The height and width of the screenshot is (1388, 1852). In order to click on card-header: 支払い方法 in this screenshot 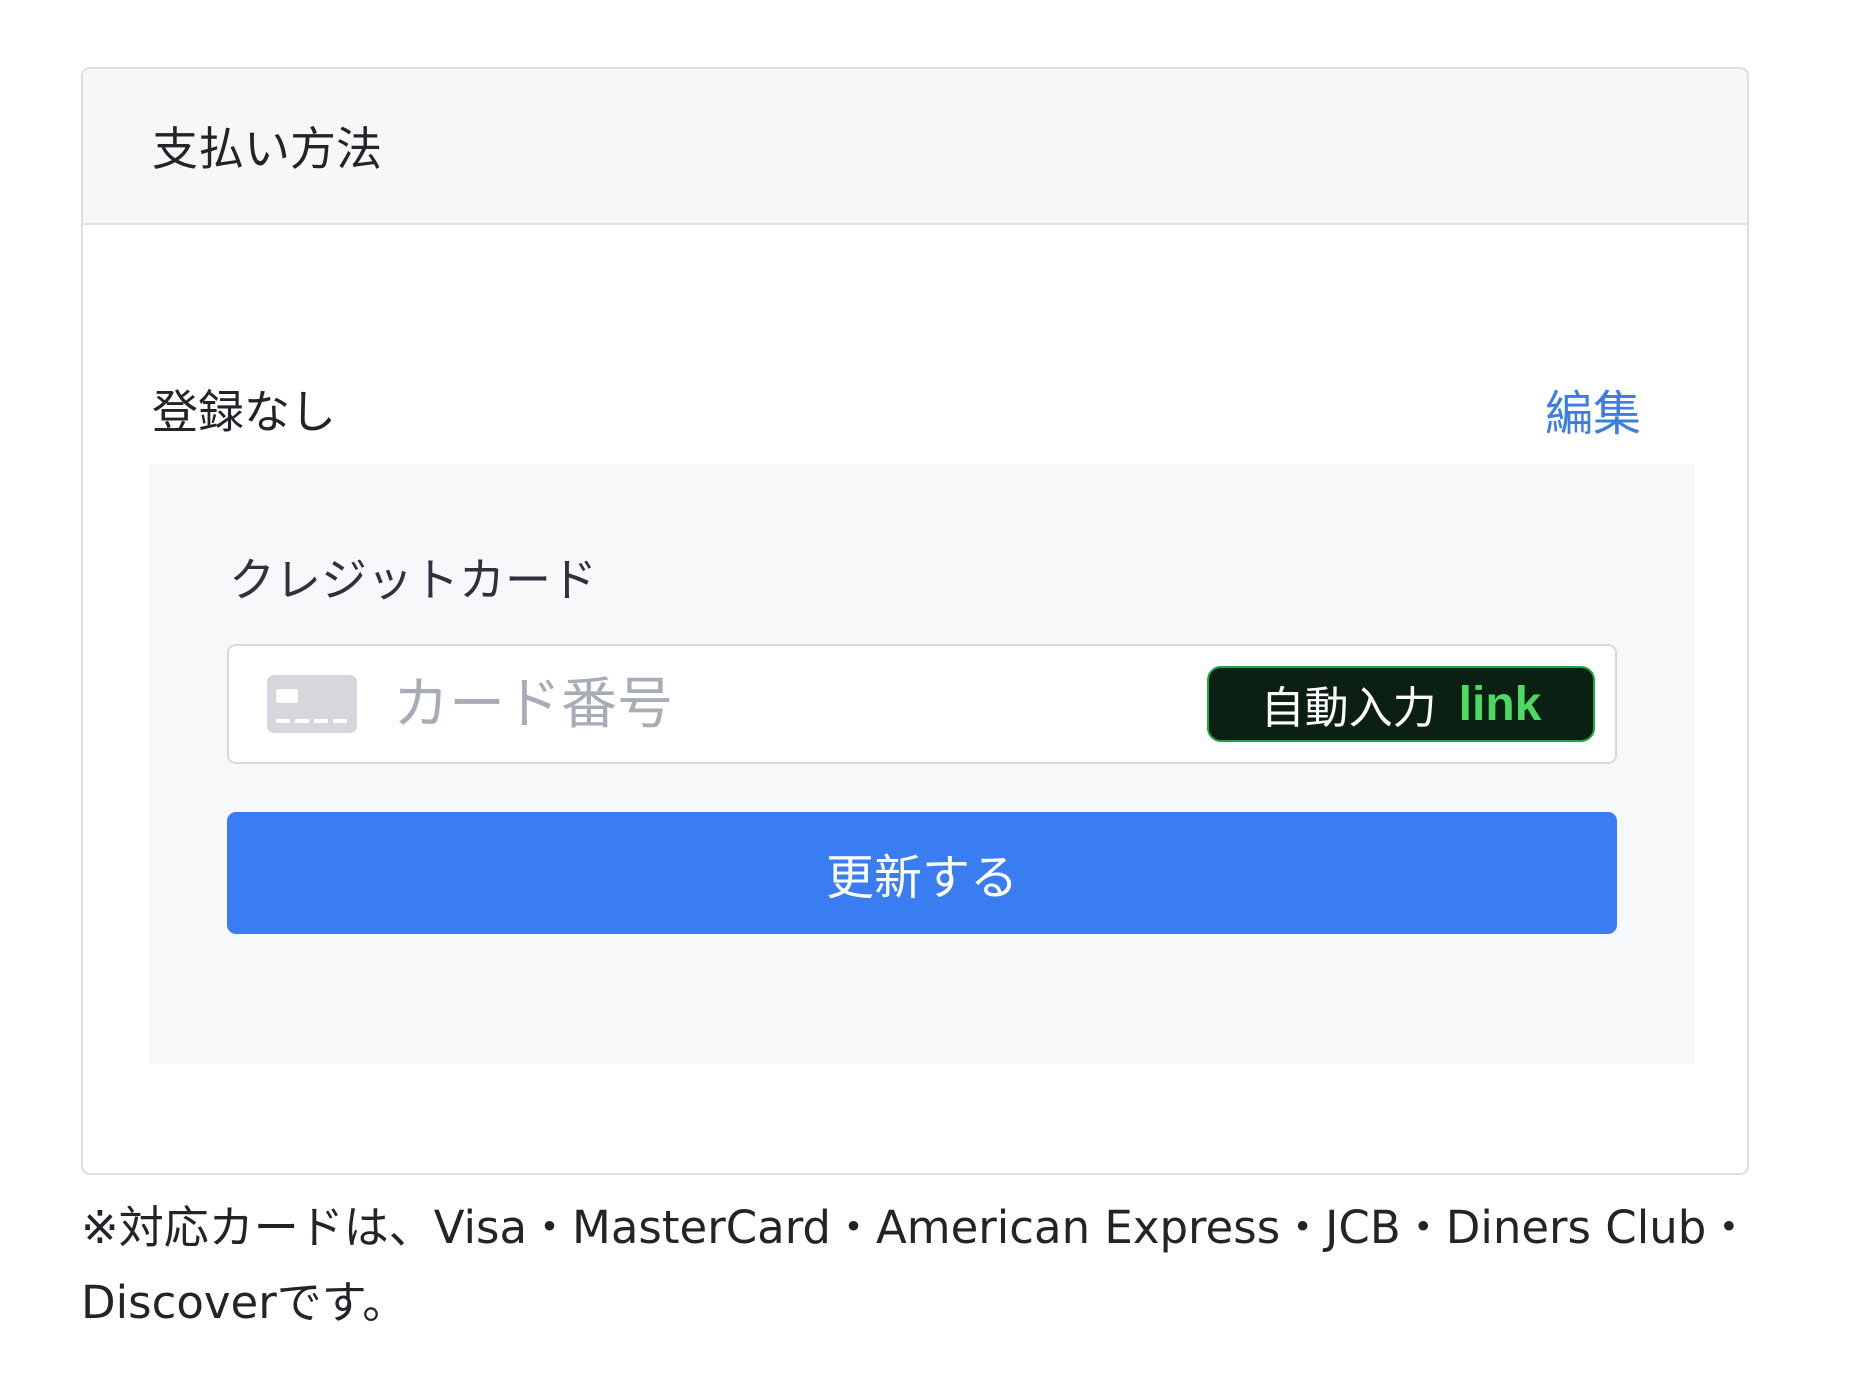, I will do `click(915, 147)`.